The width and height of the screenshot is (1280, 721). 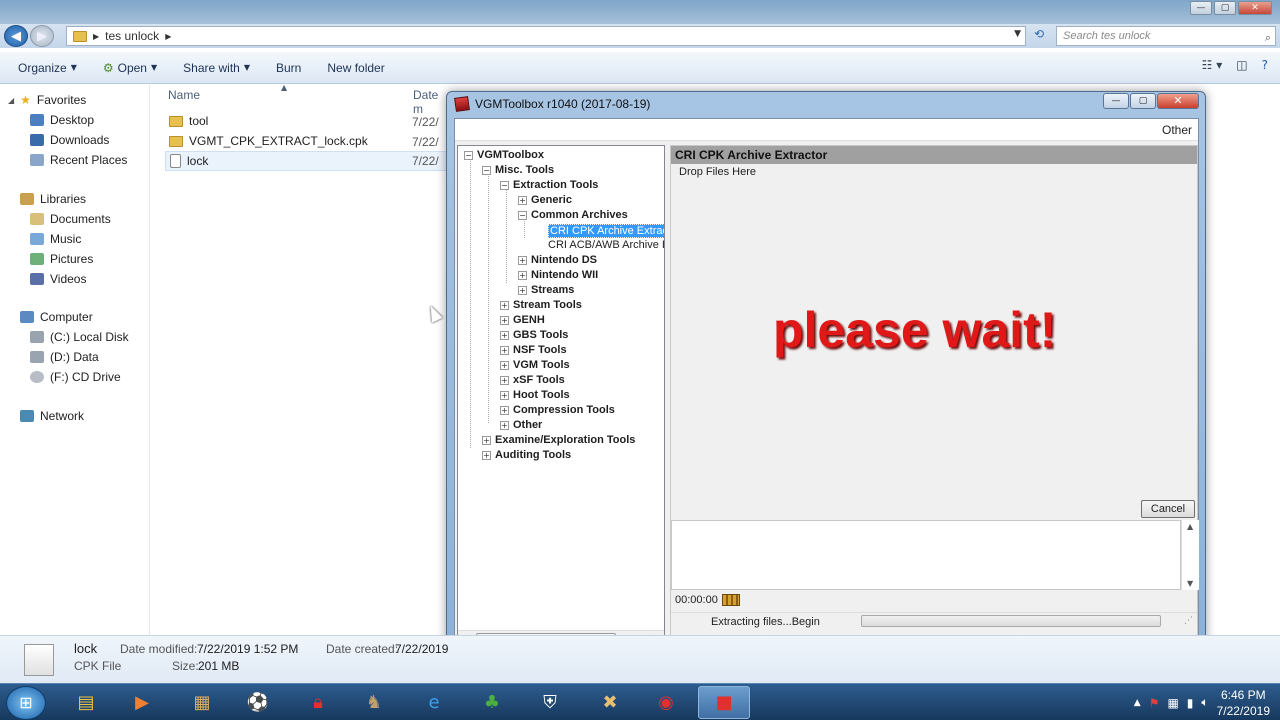 What do you see at coordinates (549, 185) in the screenshot?
I see `tree-node-extraction: − Extraction Tools` at bounding box center [549, 185].